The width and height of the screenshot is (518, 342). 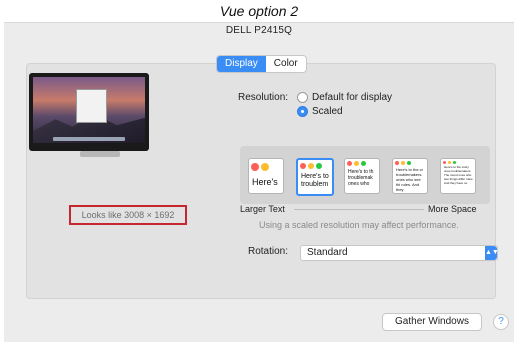 What do you see at coordinates (399, 253) in the screenshot?
I see `rotation-select: Standard ▲▼` at bounding box center [399, 253].